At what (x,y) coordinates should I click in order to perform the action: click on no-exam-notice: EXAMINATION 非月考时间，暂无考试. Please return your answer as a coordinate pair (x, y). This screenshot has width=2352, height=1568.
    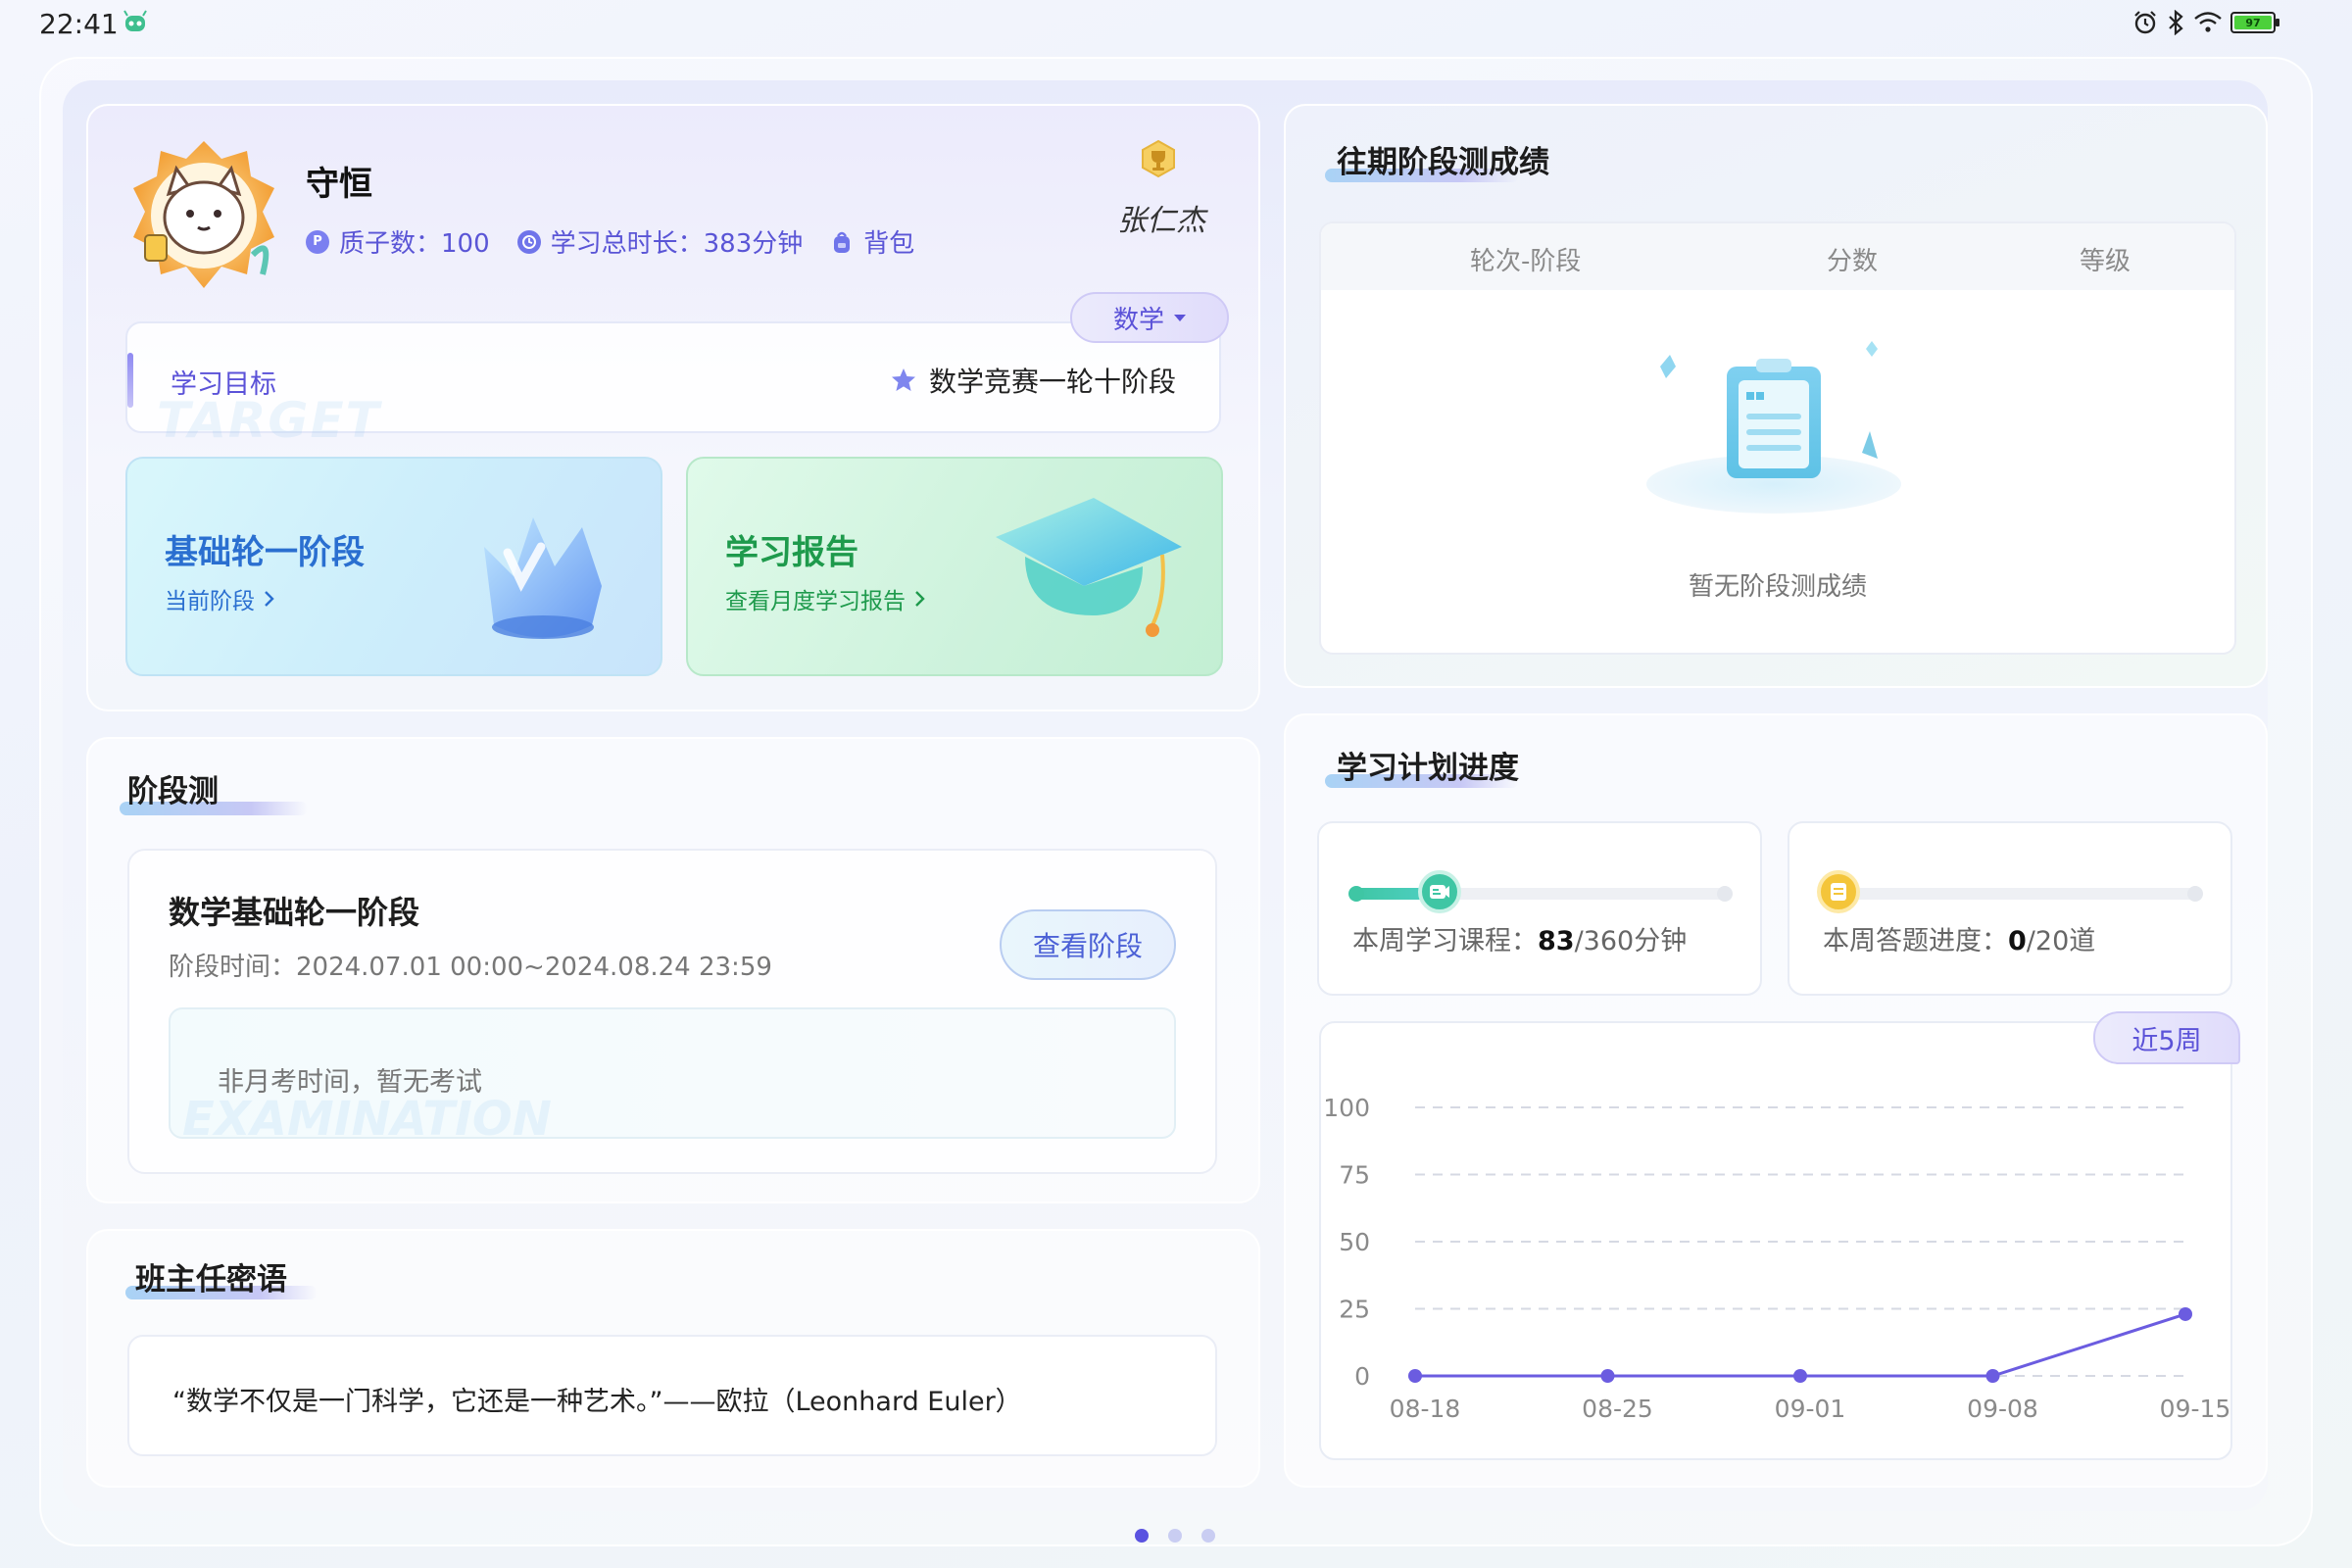
    Looking at the image, I should click on (672, 1077).